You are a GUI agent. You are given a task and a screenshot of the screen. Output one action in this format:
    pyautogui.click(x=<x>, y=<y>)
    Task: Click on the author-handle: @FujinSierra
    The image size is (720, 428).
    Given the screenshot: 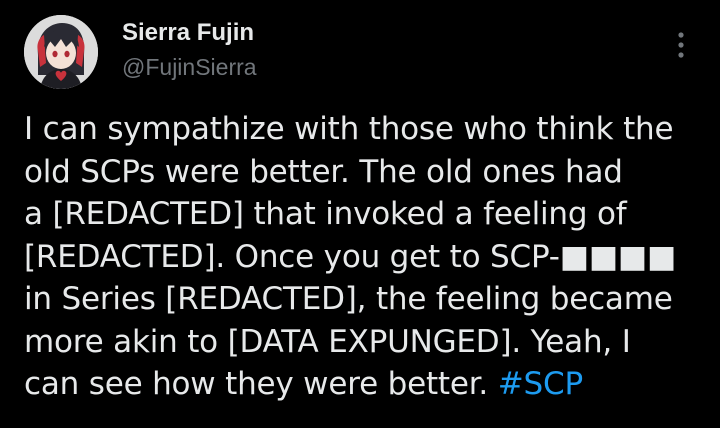 What is the action you would take?
    pyautogui.click(x=189, y=67)
    